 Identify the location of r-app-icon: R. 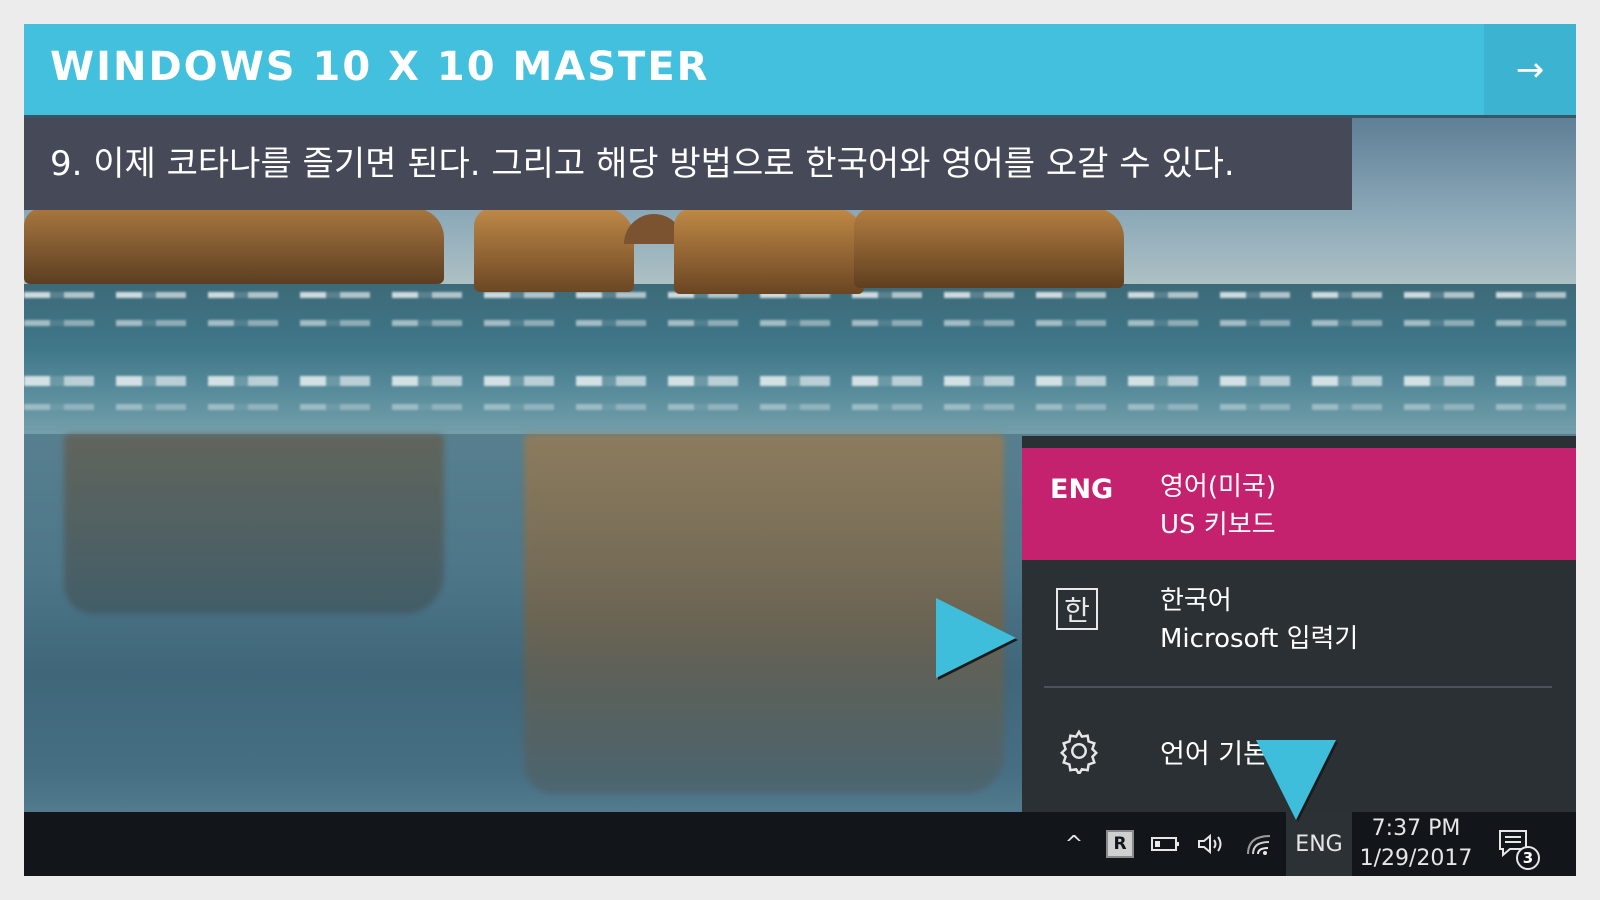
(1120, 844).